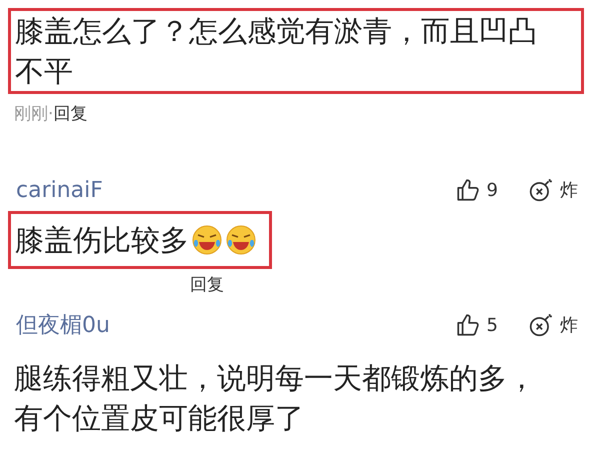  Describe the element at coordinates (492, 190) in the screenshot. I see `like-count: 9` at that location.